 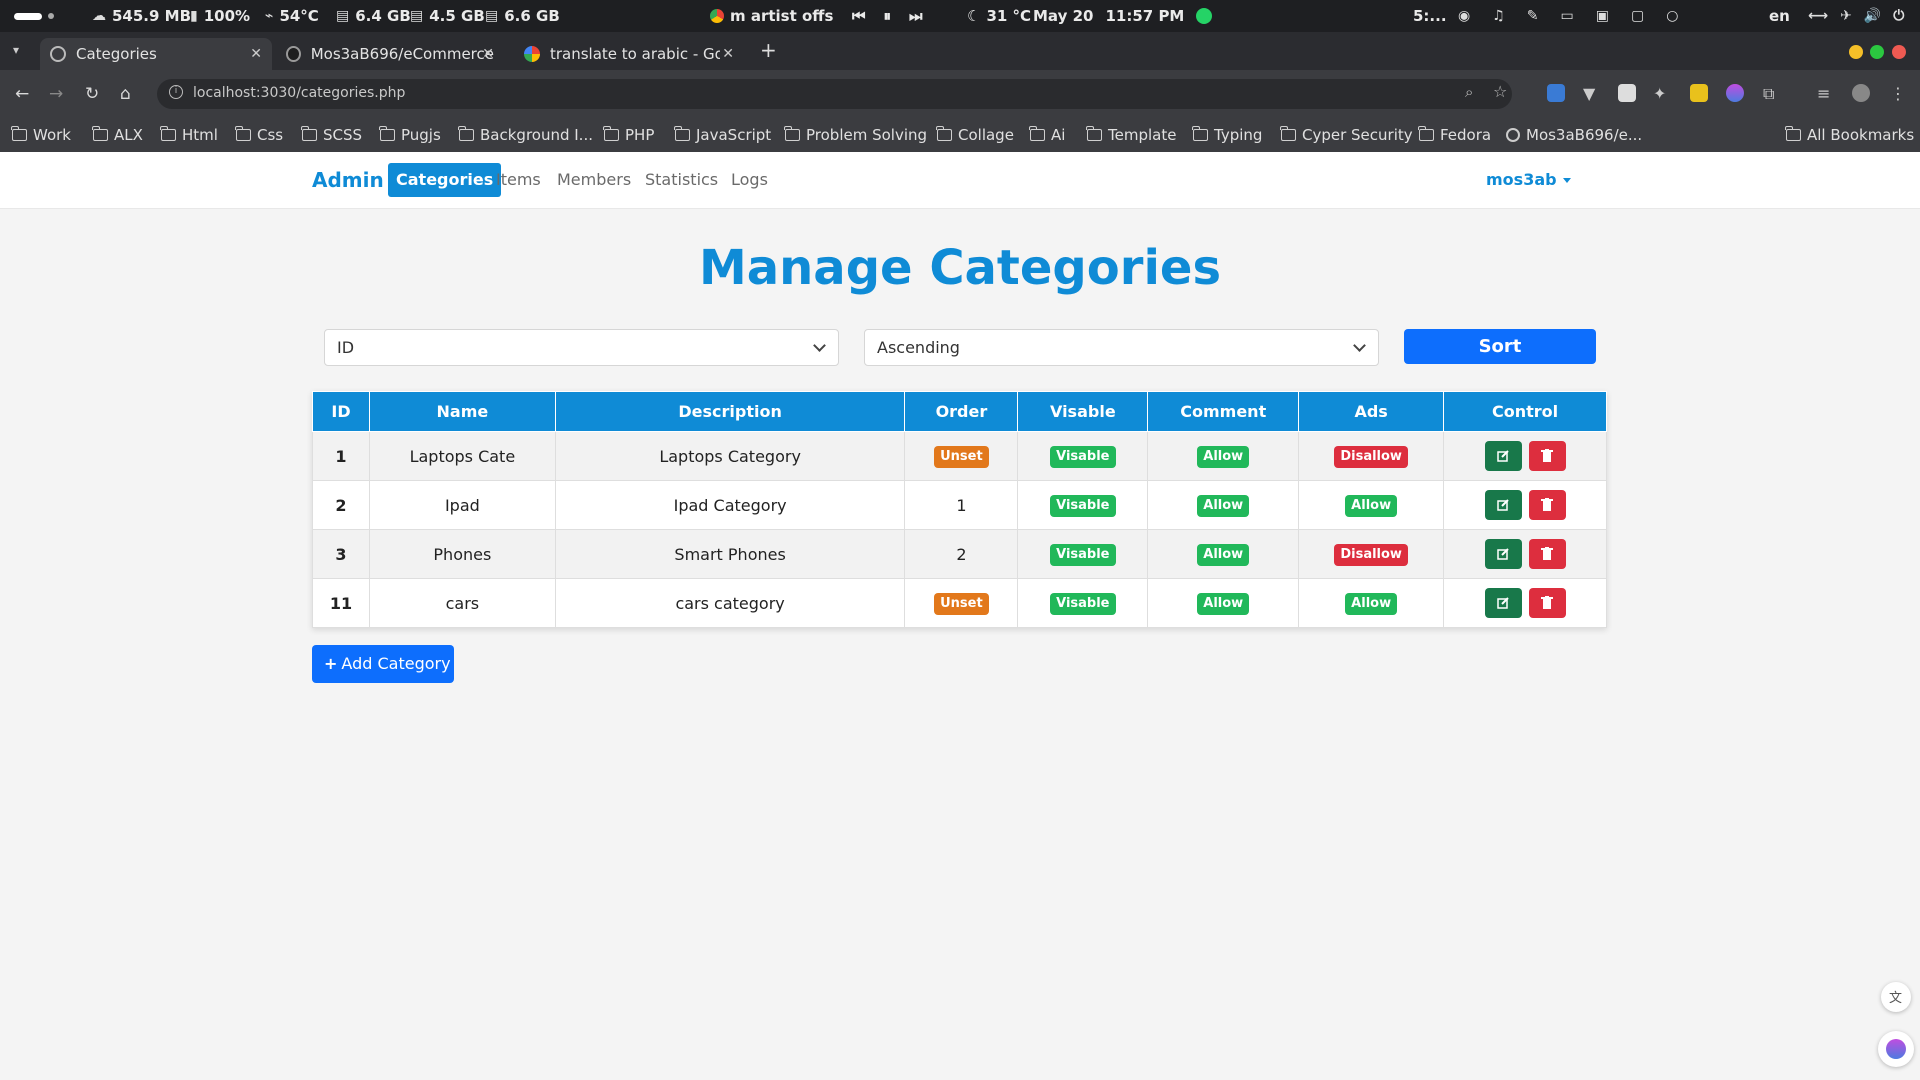 I want to click on previous-track-icon: ⏮, so click(x=859, y=16).